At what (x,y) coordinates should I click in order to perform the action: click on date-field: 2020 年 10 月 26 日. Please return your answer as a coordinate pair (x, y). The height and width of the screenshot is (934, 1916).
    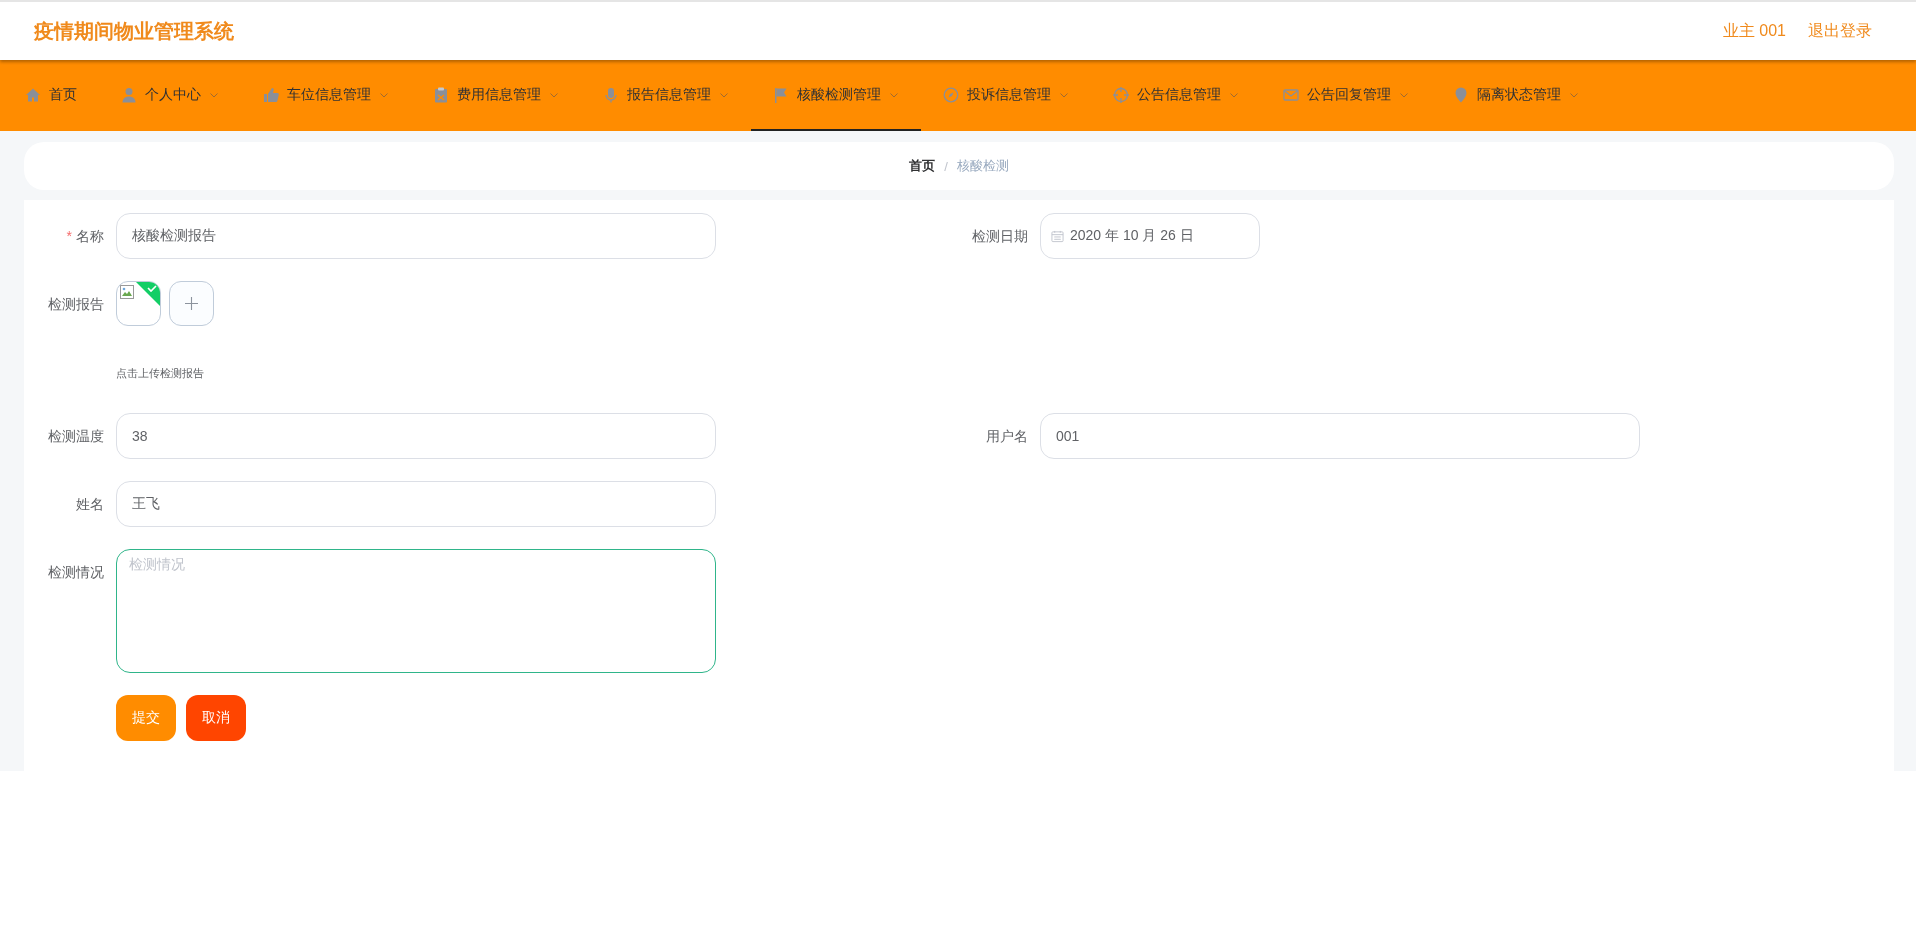
    Looking at the image, I should click on (1150, 236).